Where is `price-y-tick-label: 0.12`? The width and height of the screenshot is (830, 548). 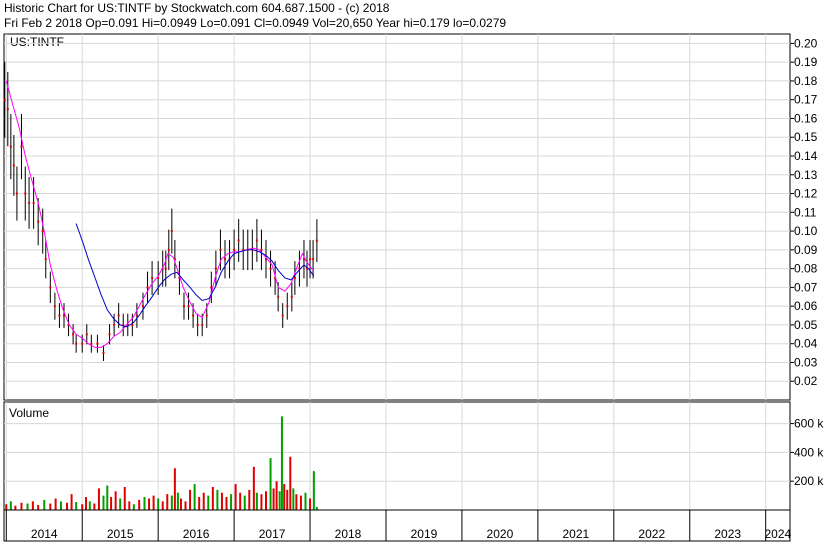
price-y-tick-label: 0.12 is located at coordinates (806, 194).